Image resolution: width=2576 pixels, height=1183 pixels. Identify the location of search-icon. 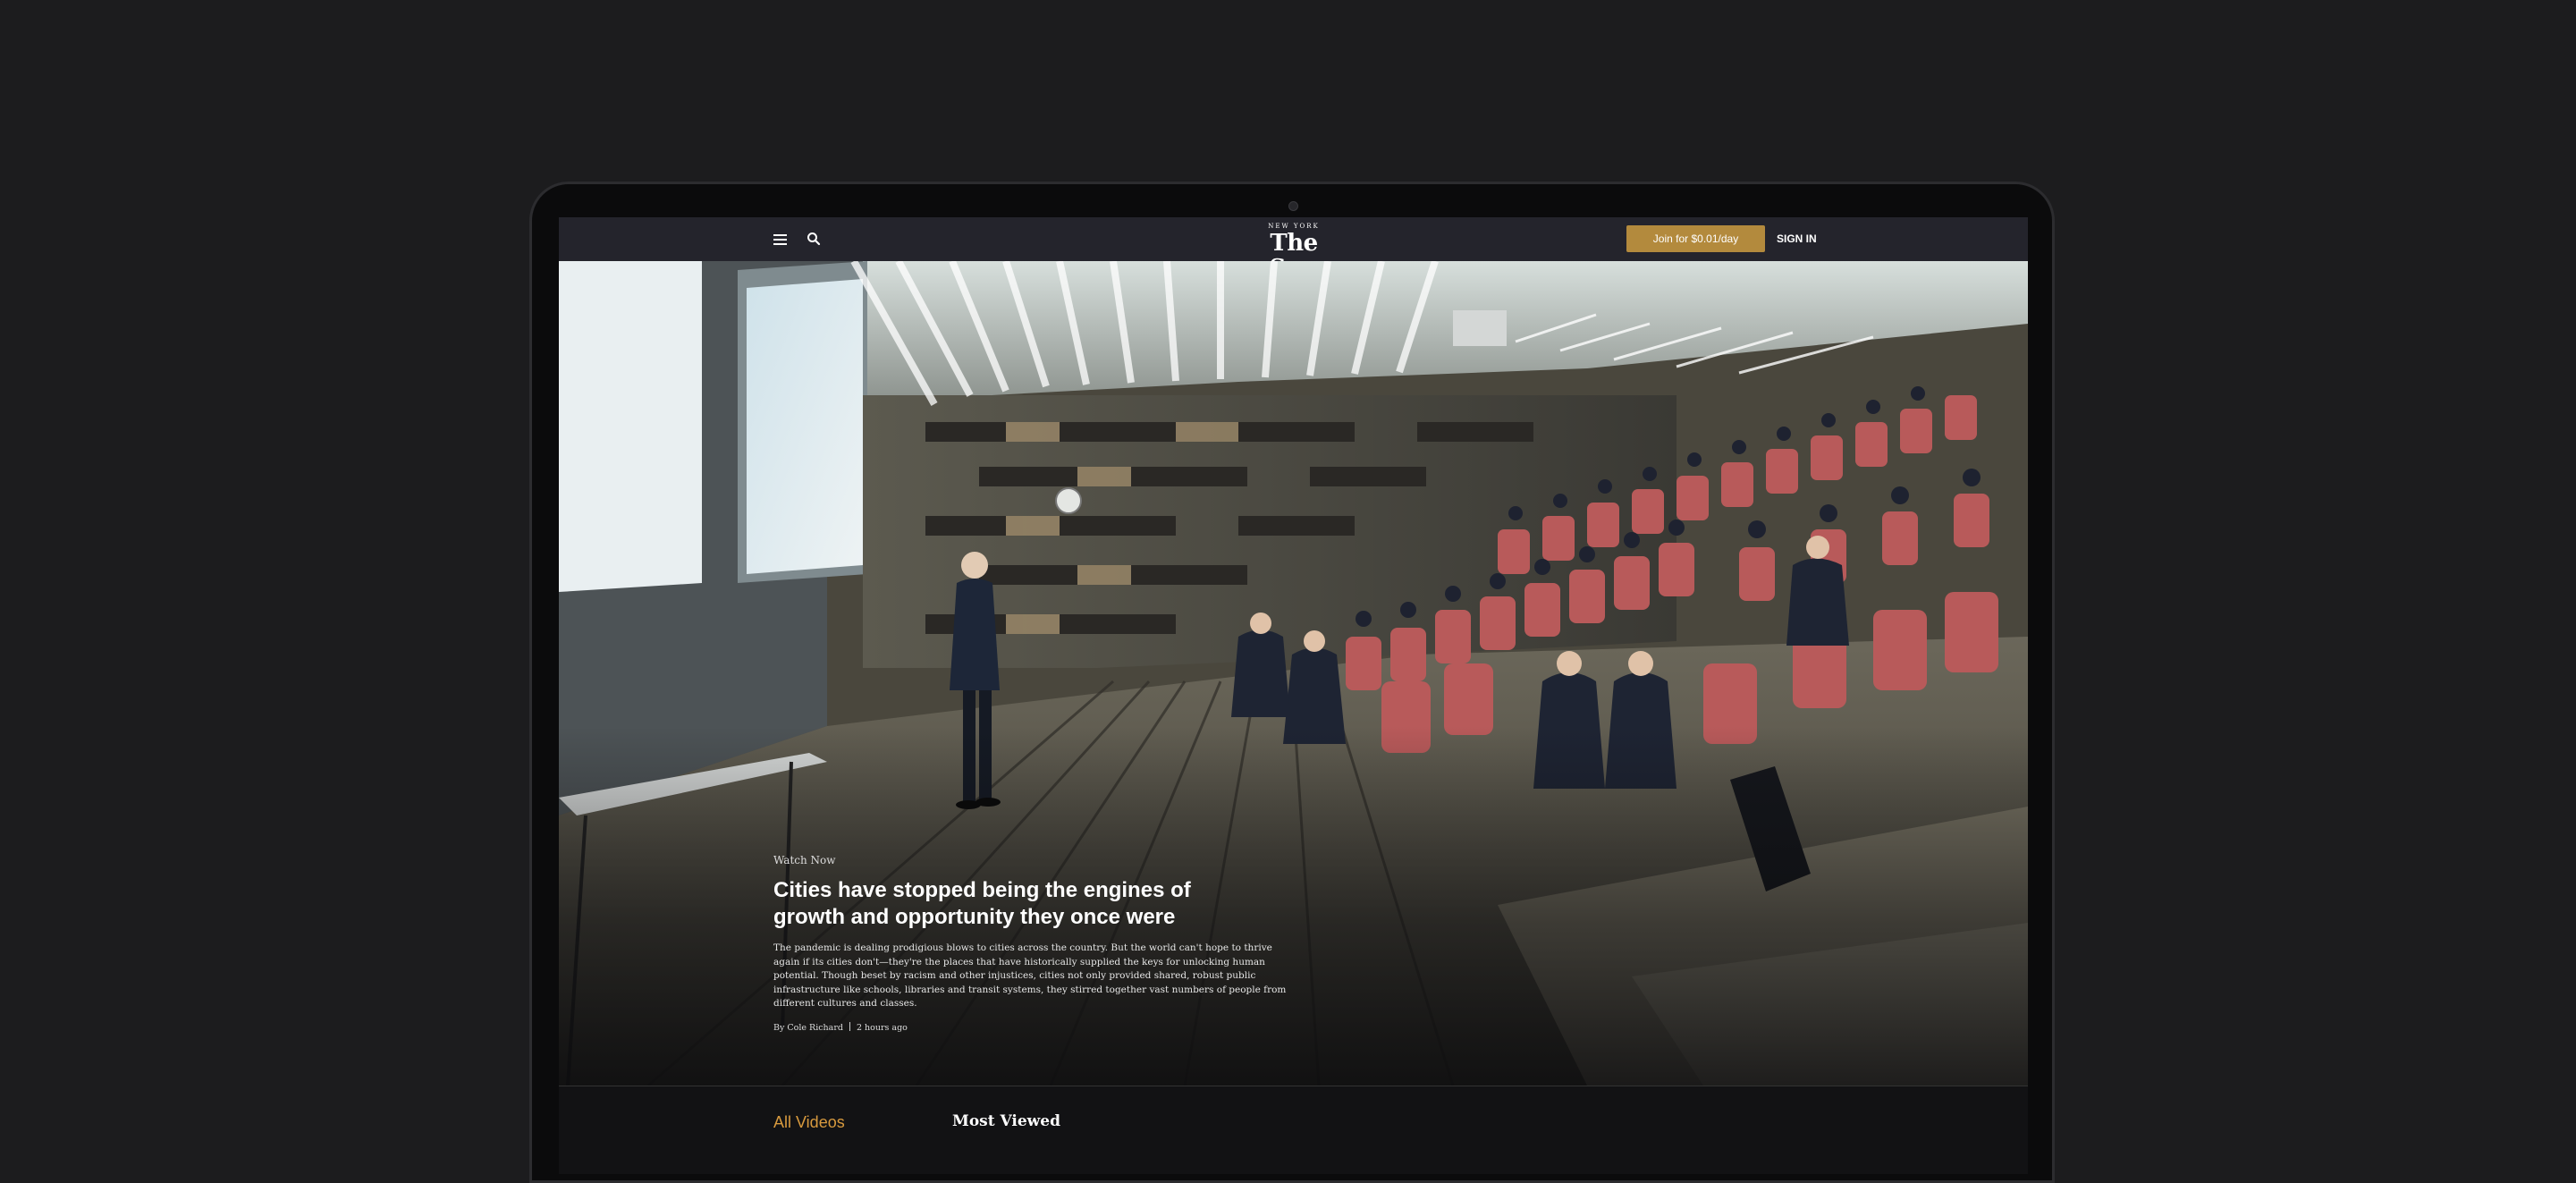
(814, 239).